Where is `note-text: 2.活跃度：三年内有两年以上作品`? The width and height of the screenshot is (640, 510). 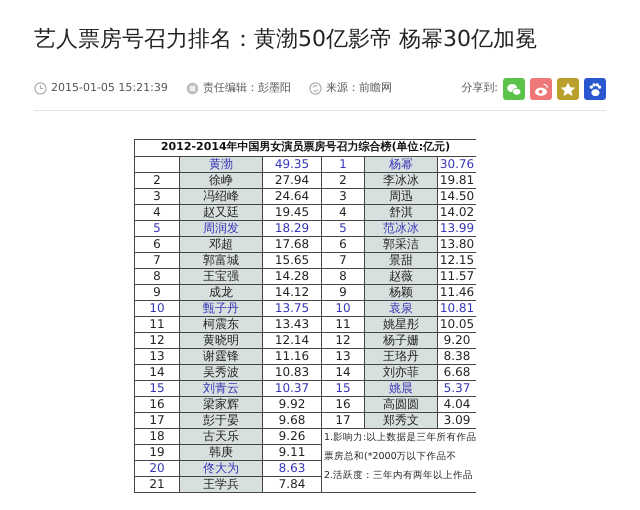
note-text: 2.活跃度：三年内有两年以上作品 is located at coordinates (399, 475).